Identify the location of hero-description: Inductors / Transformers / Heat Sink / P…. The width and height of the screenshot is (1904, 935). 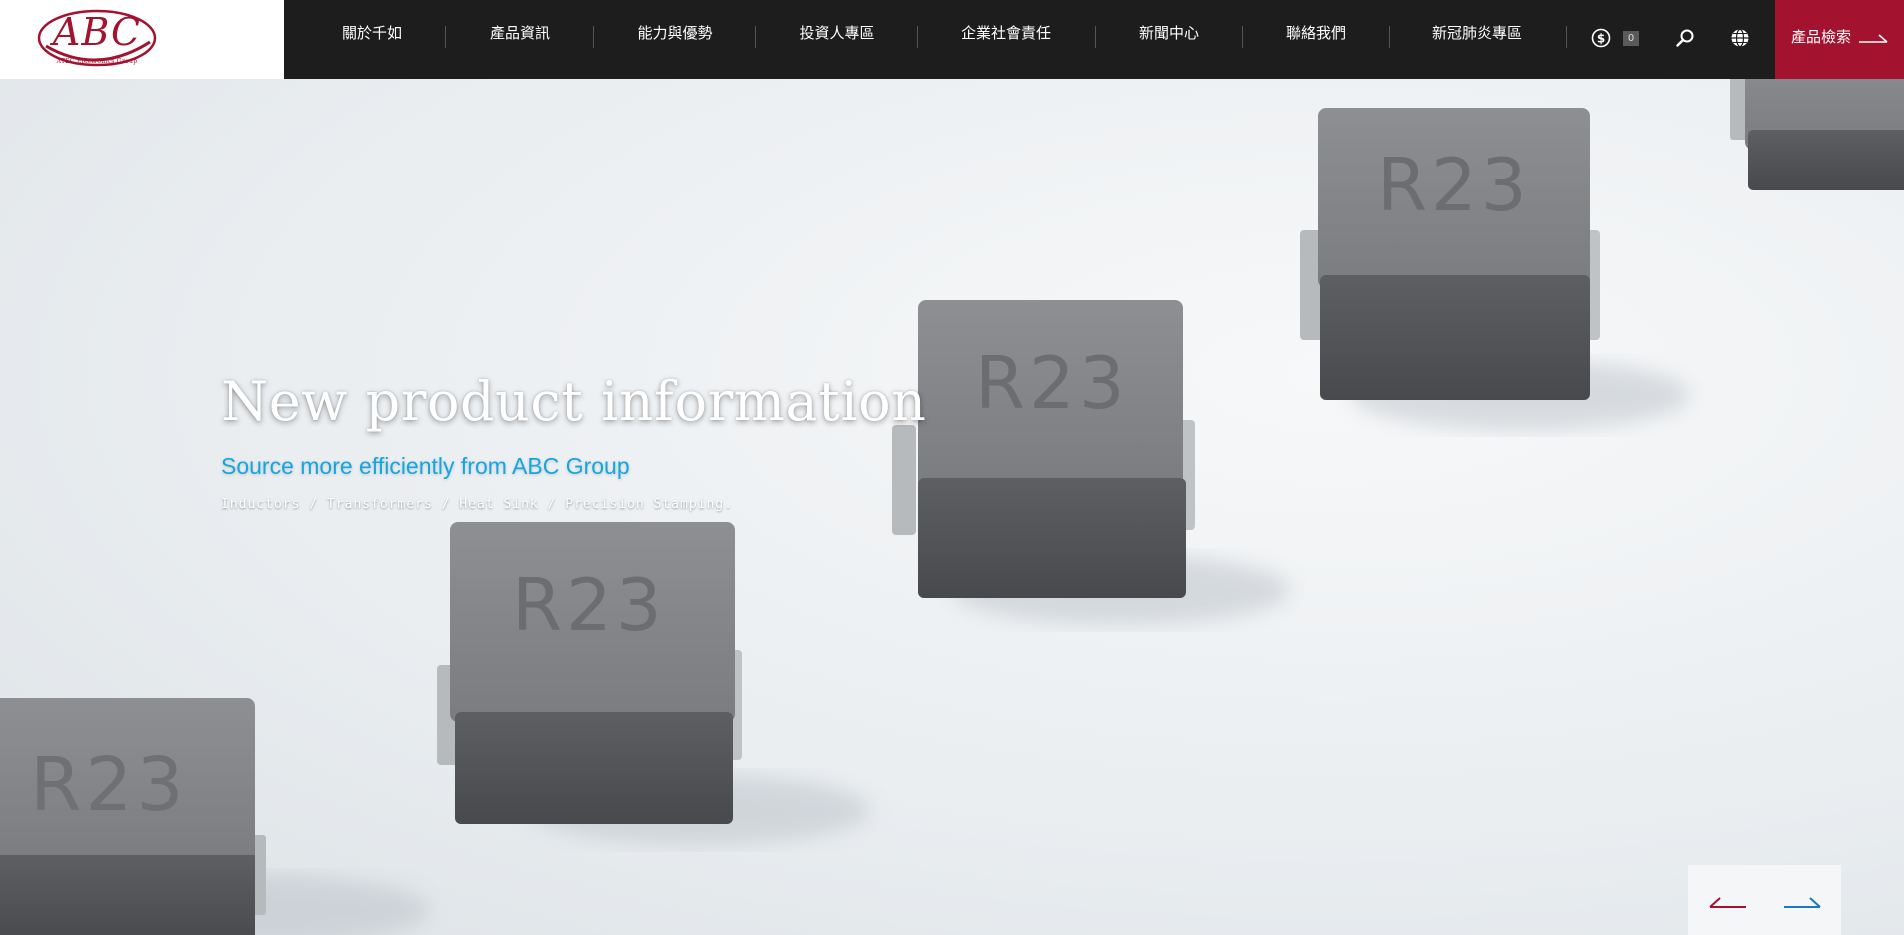
(477, 504).